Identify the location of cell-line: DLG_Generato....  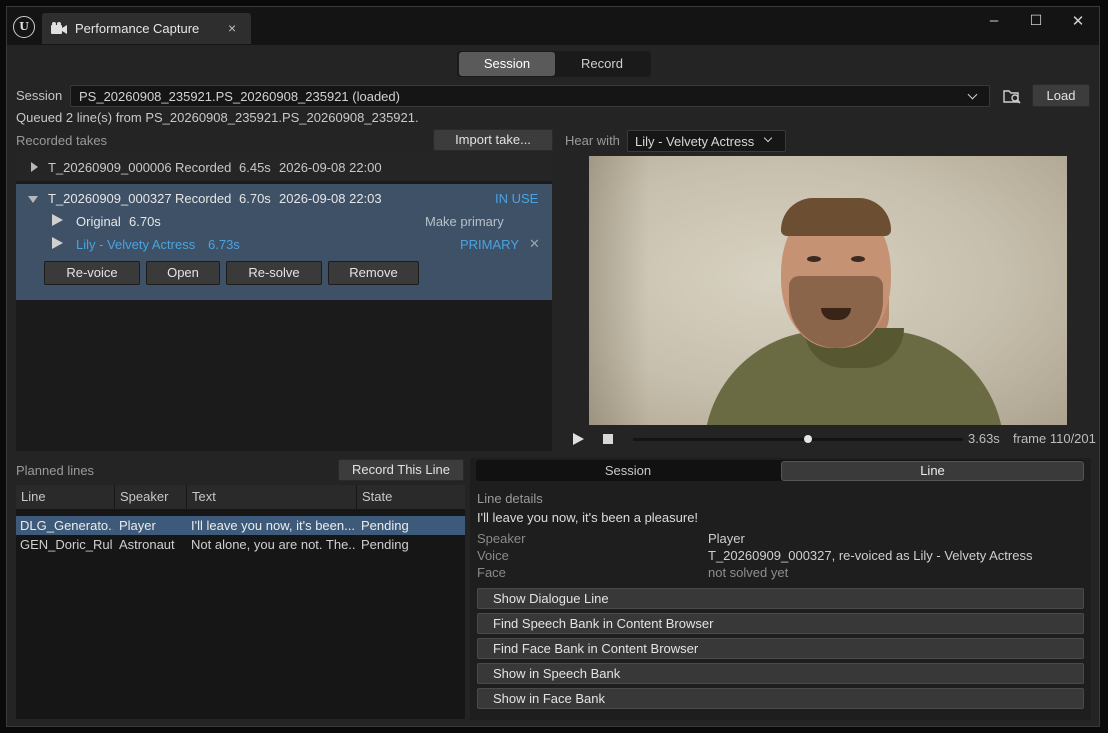
(66, 525).